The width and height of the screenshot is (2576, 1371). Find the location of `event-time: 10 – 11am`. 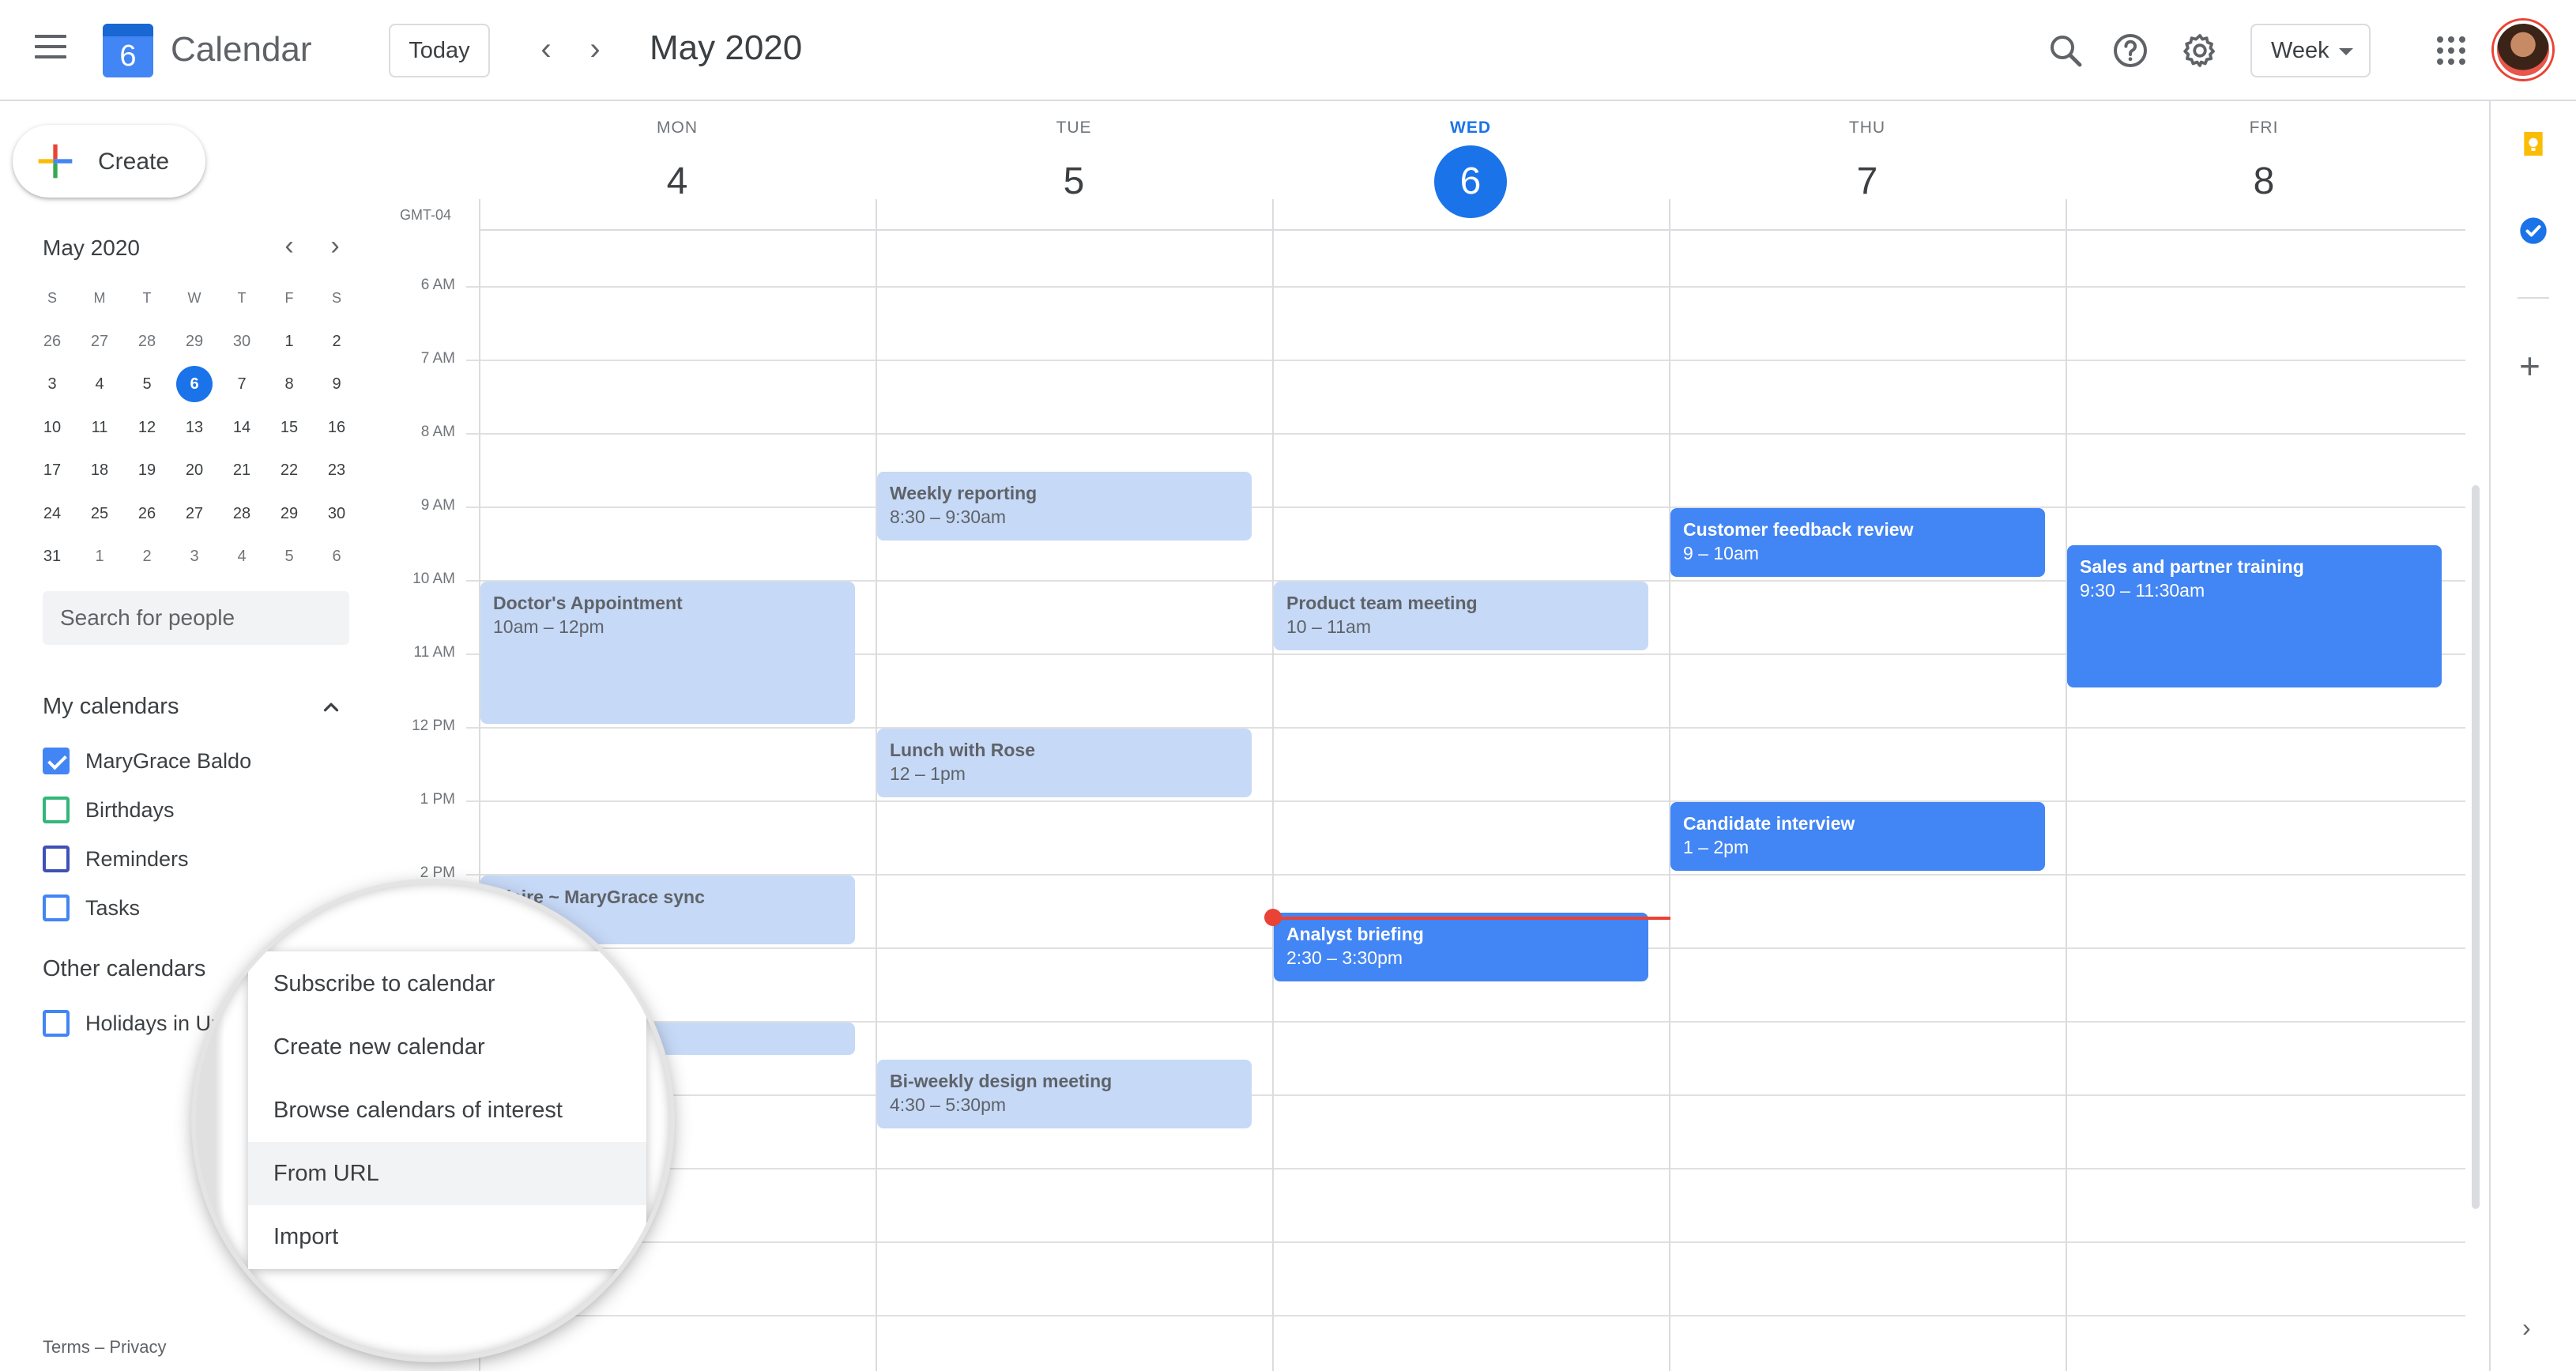

event-time: 10 – 11am is located at coordinates (1328, 626).